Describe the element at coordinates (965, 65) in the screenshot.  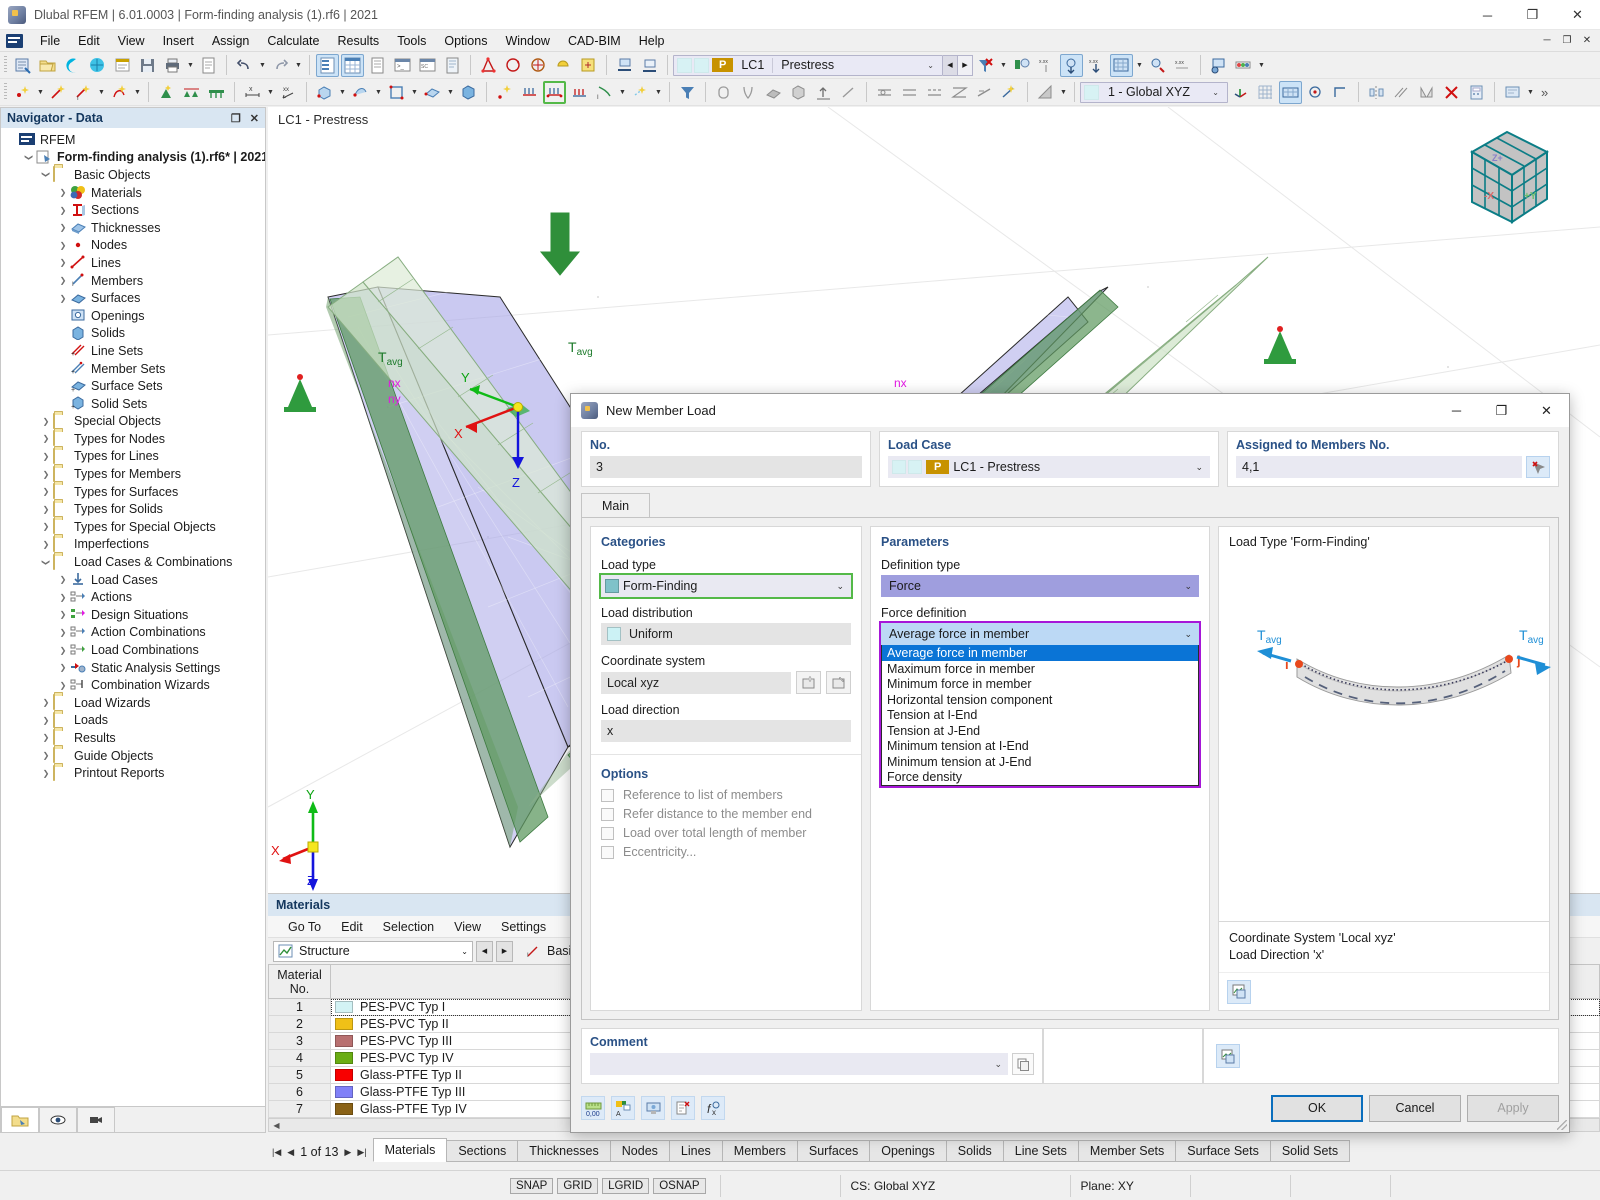
I see `load-case-next-button: ▶` at that location.